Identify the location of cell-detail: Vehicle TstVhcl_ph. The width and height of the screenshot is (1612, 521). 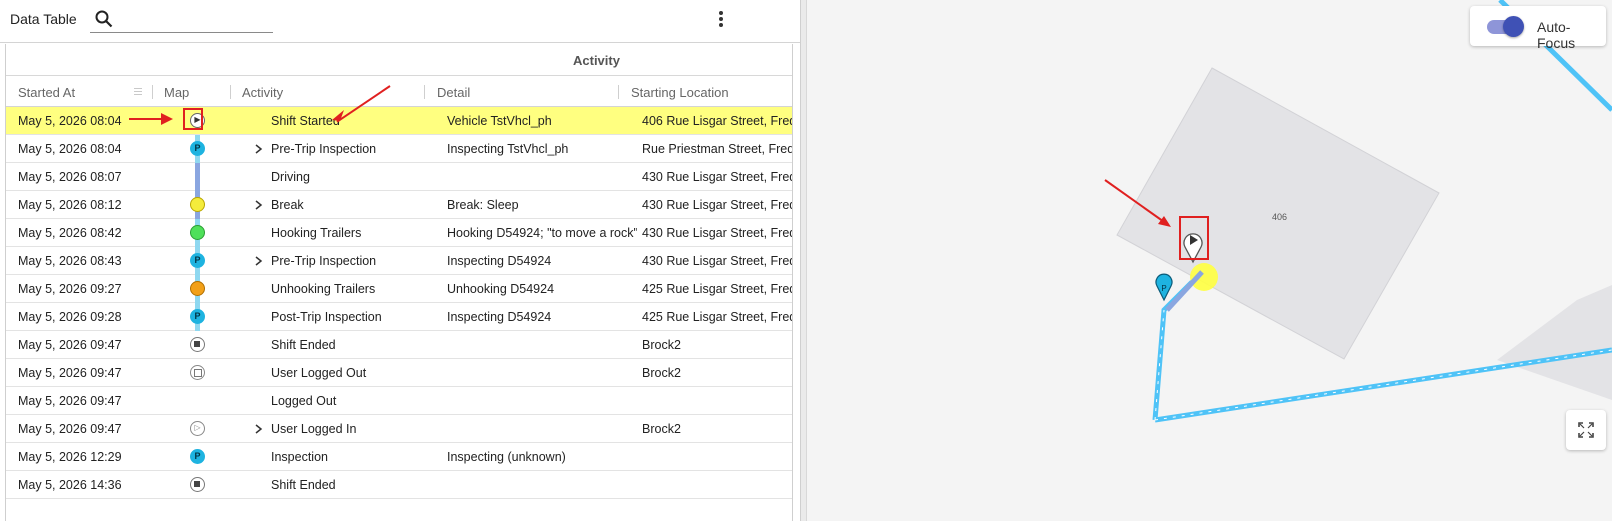
(499, 121).